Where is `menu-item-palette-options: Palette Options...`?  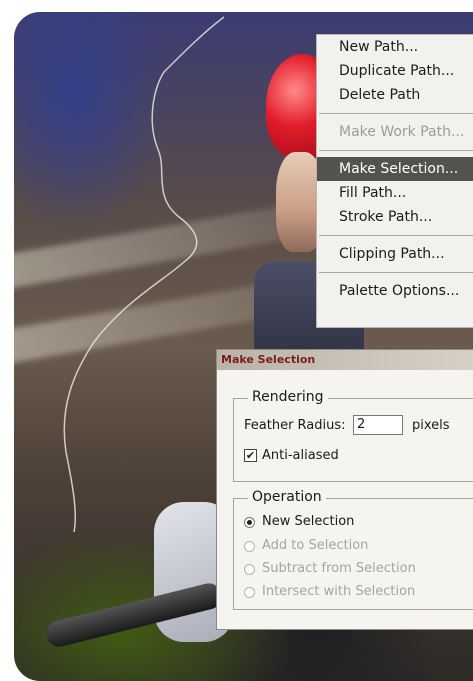
menu-item-palette-options: Palette Options... is located at coordinates (395, 291).